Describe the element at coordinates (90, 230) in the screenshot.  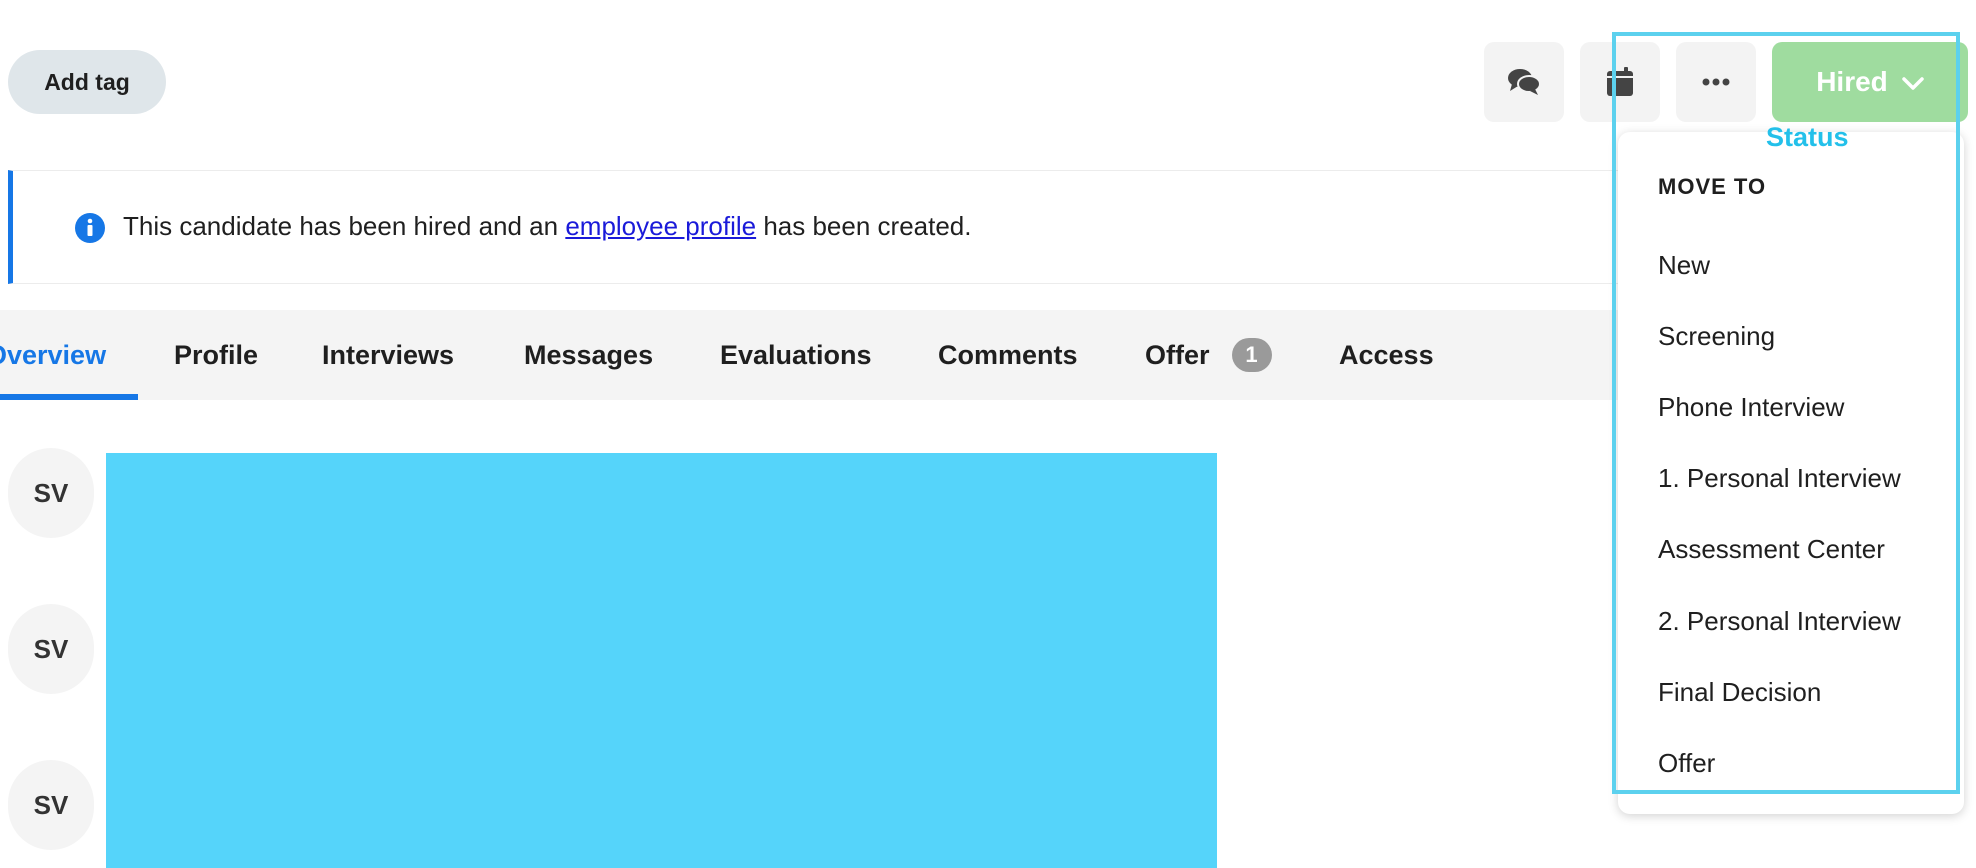
I see `info-icon` at that location.